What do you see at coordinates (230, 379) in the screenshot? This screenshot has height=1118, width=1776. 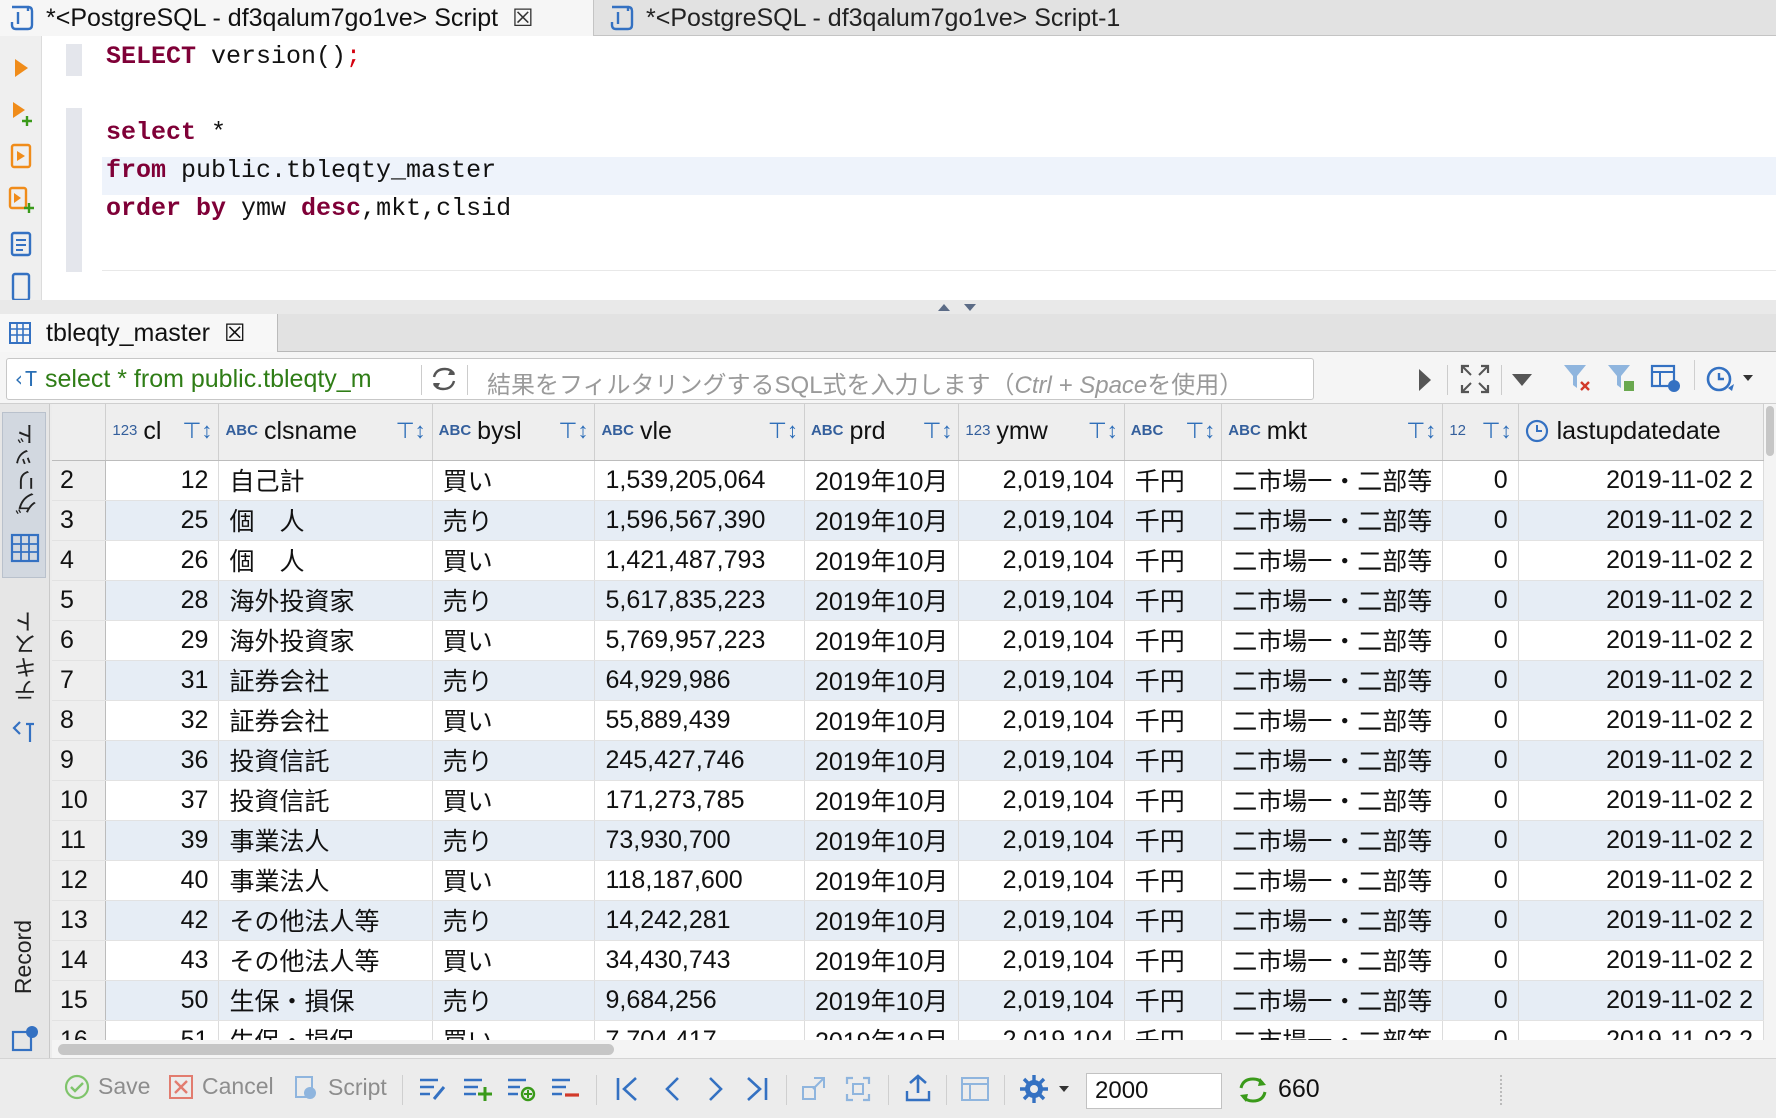 I see `active-query-text: select * from public.tbleqty_m` at bounding box center [230, 379].